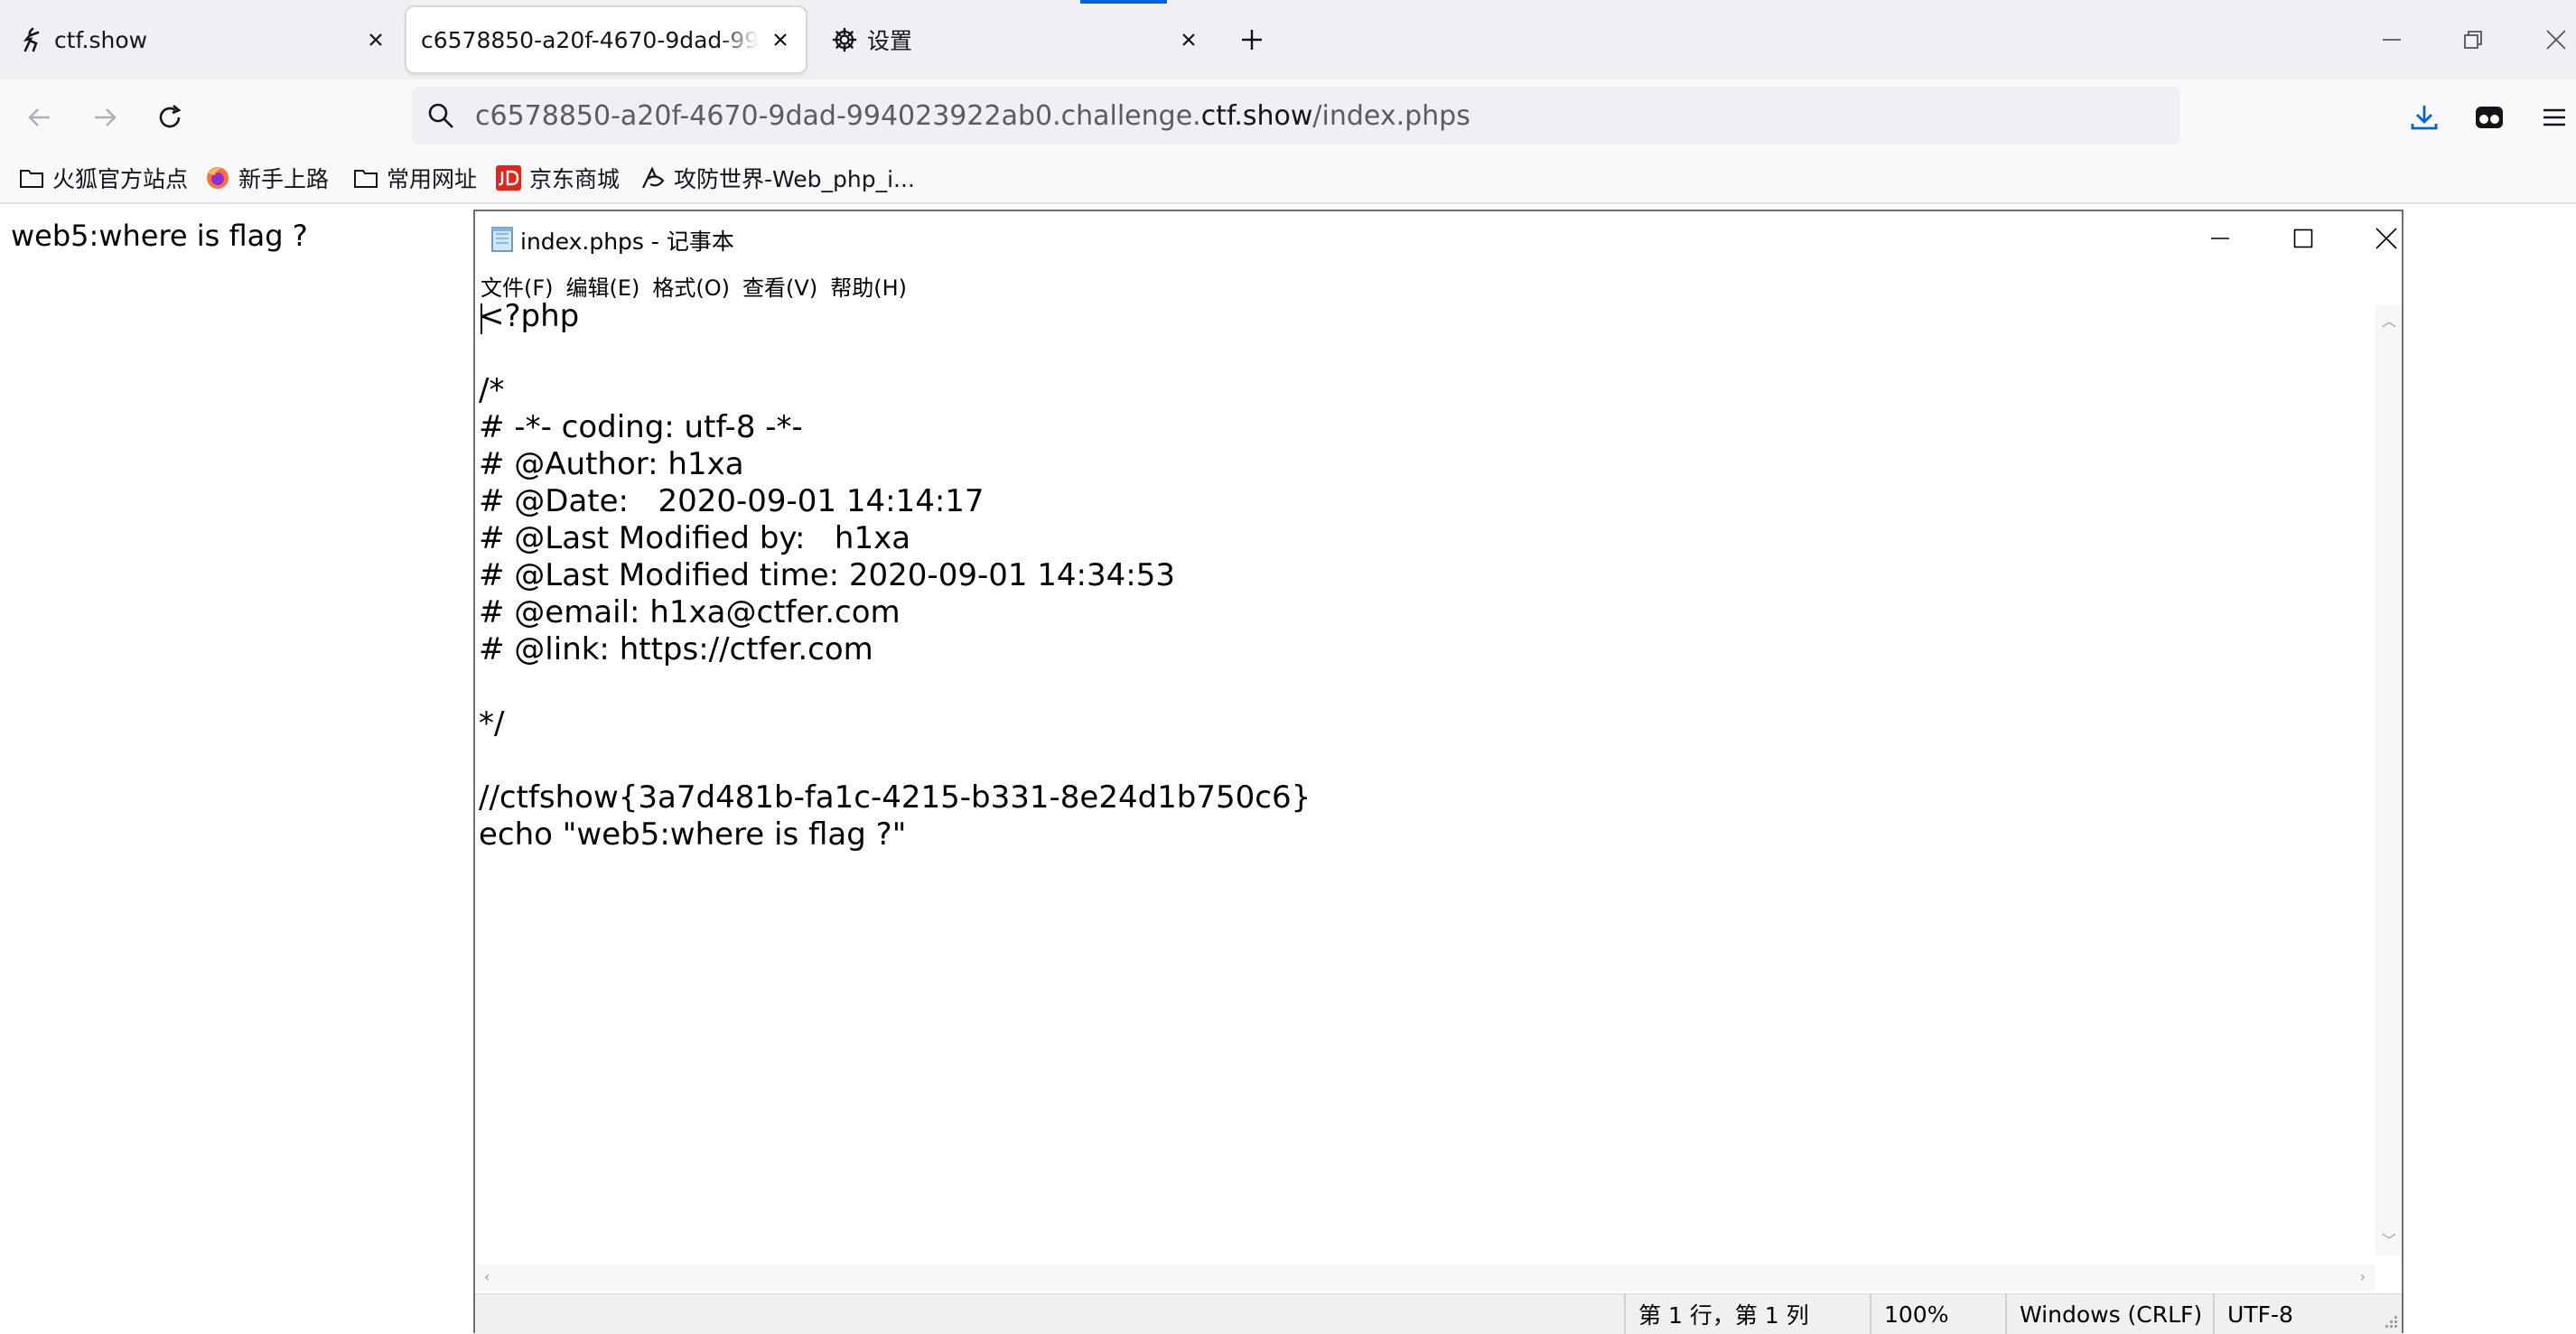 Image resolution: width=2576 pixels, height=1334 pixels. Describe the element at coordinates (653, 177) in the screenshot. I see `site-icon` at that location.